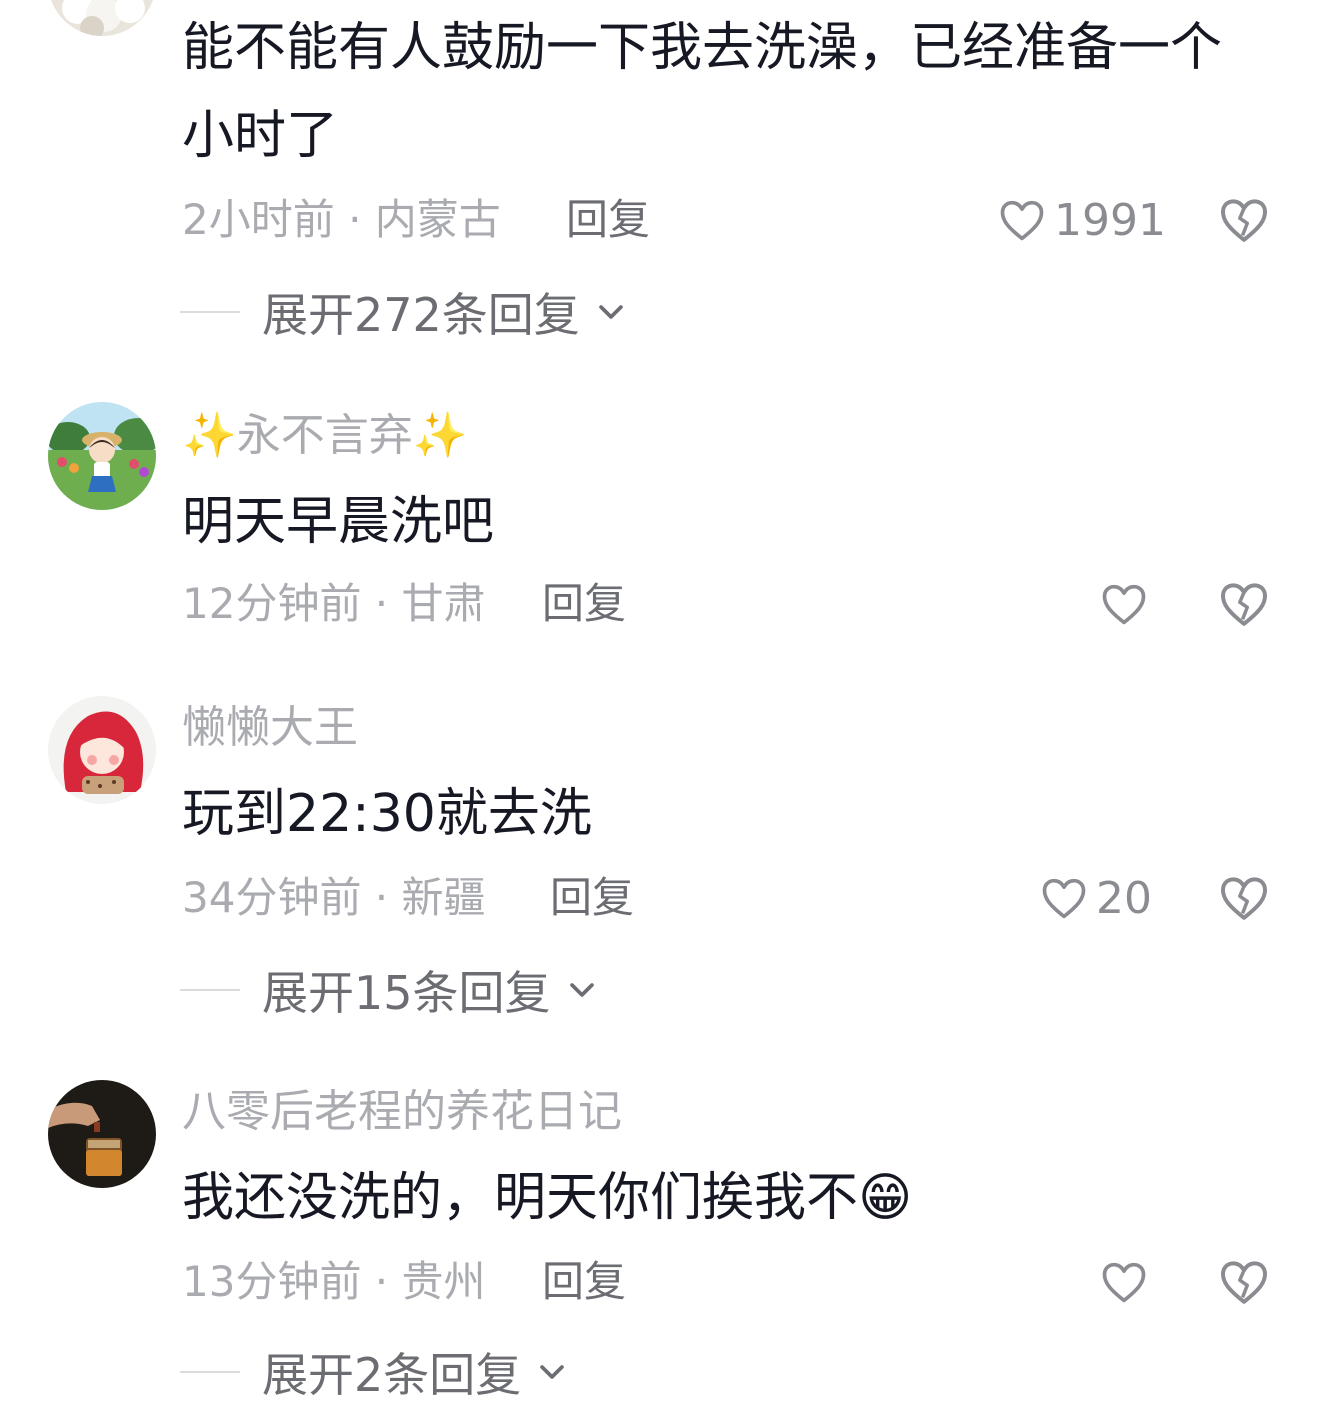  I want to click on username: 八零后老程的养花日记, so click(402, 1112).